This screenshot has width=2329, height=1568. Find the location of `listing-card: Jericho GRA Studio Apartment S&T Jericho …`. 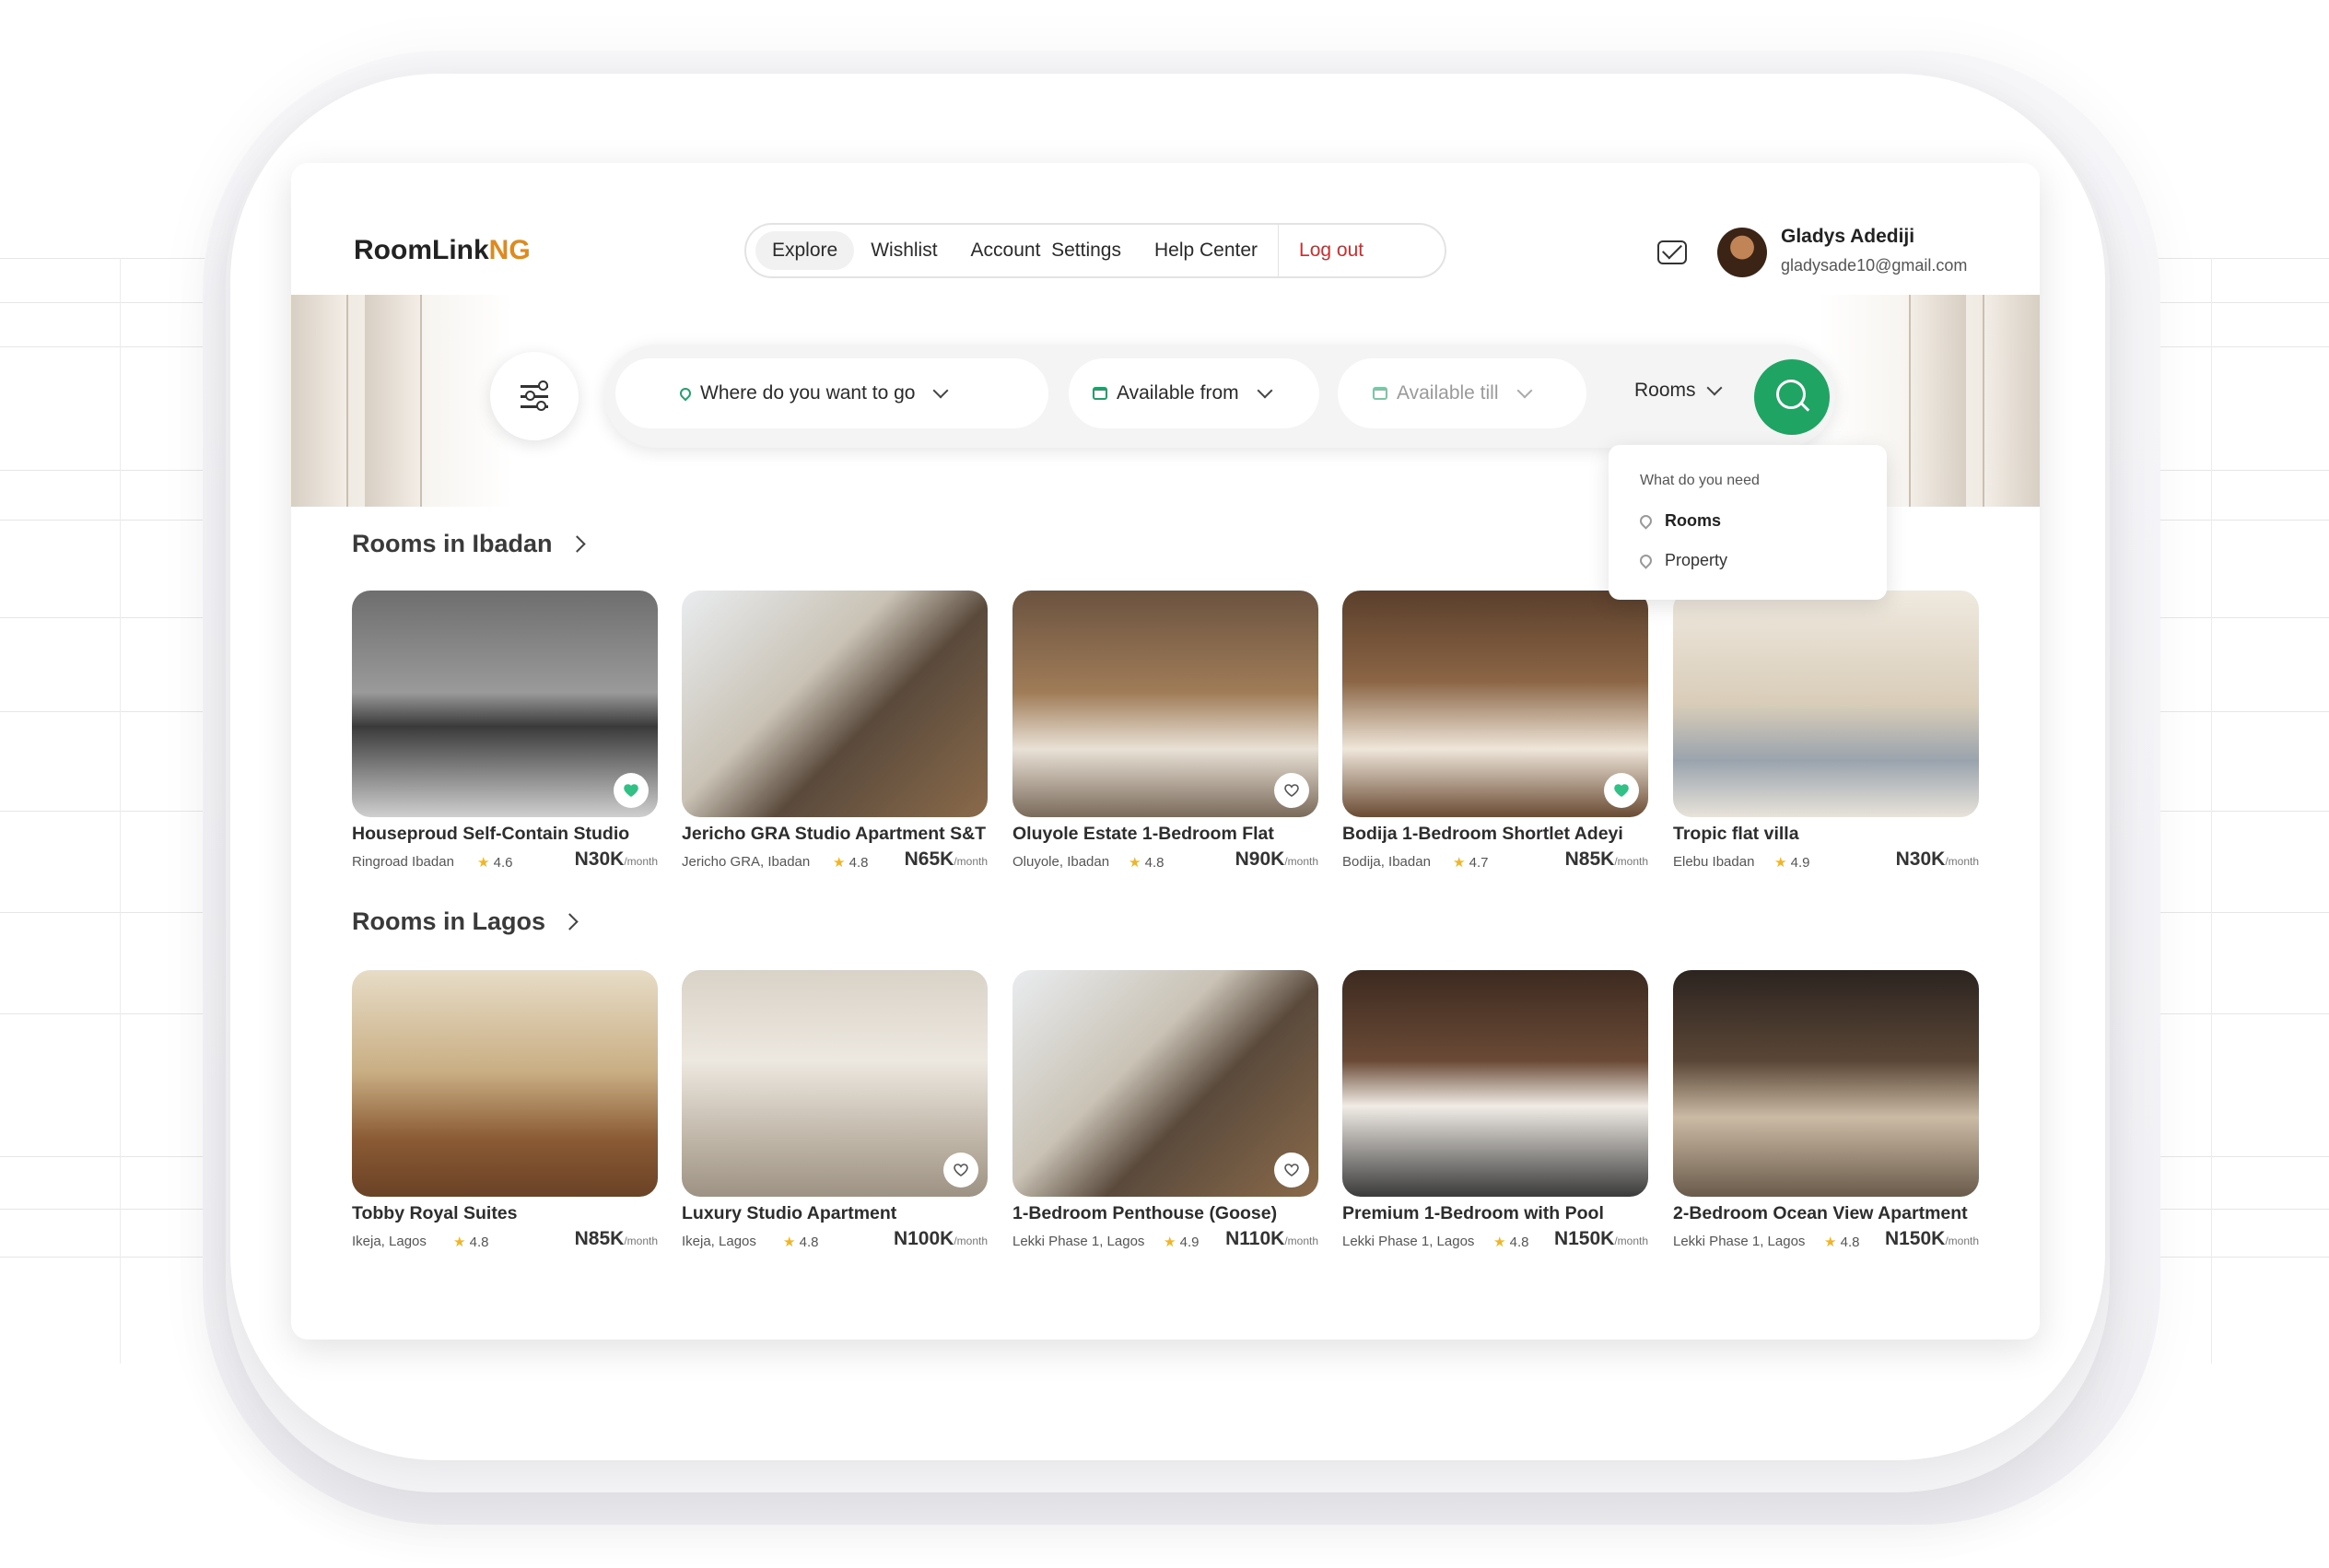

listing-card: Jericho GRA Studio Apartment S&T Jericho … is located at coordinates (835, 731).